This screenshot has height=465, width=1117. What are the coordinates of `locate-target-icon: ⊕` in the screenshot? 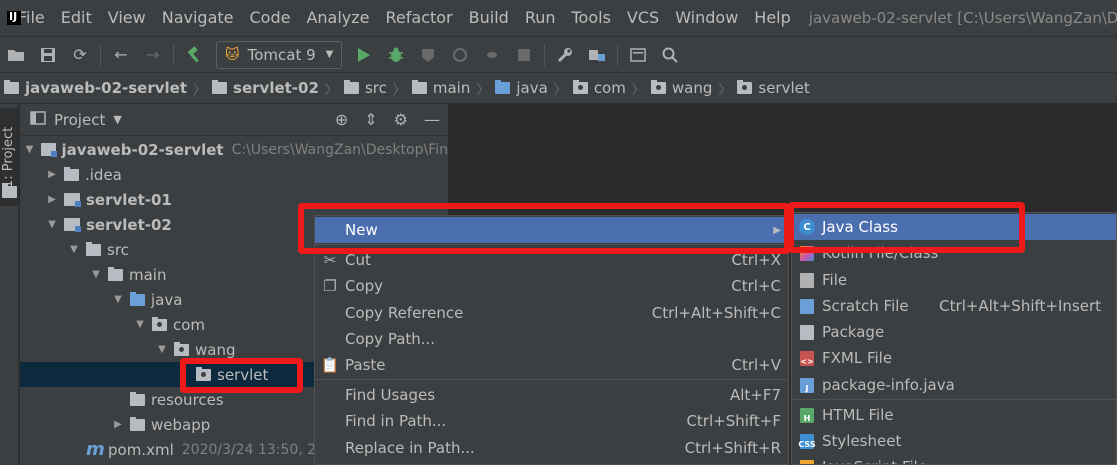 It's located at (341, 119).